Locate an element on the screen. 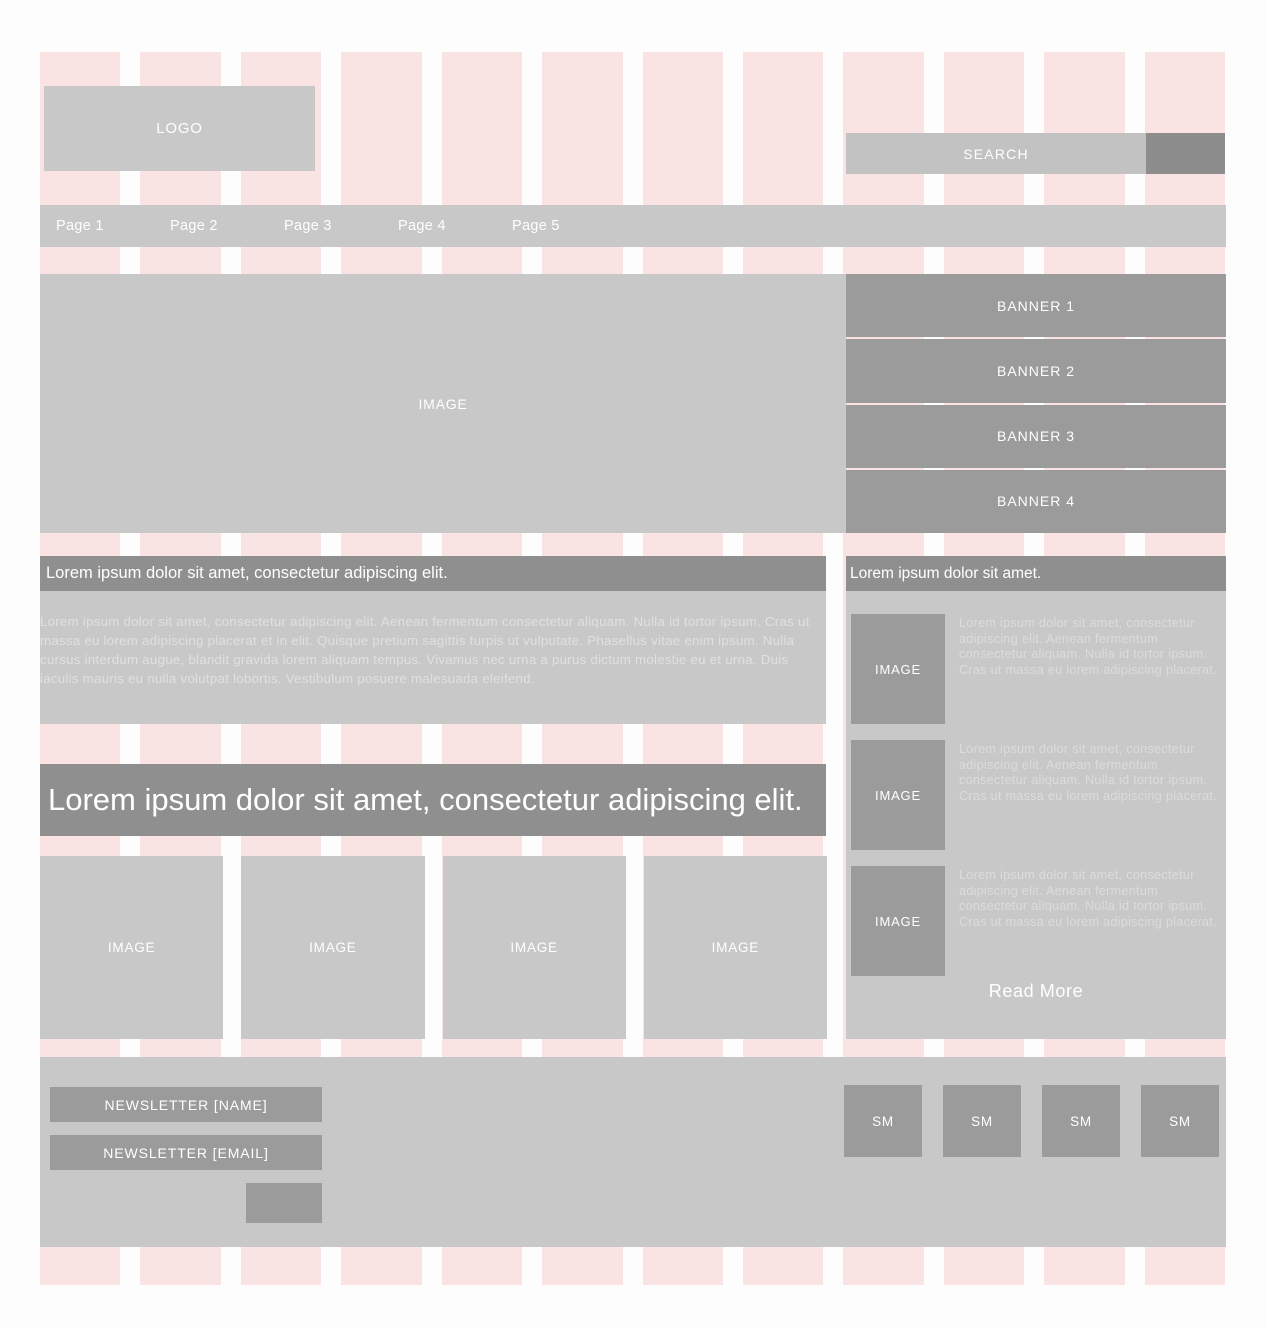  banner-list: BANNER 1 BANNER 2 BANNER 3 BANNER 4 is located at coordinates (1036, 403).